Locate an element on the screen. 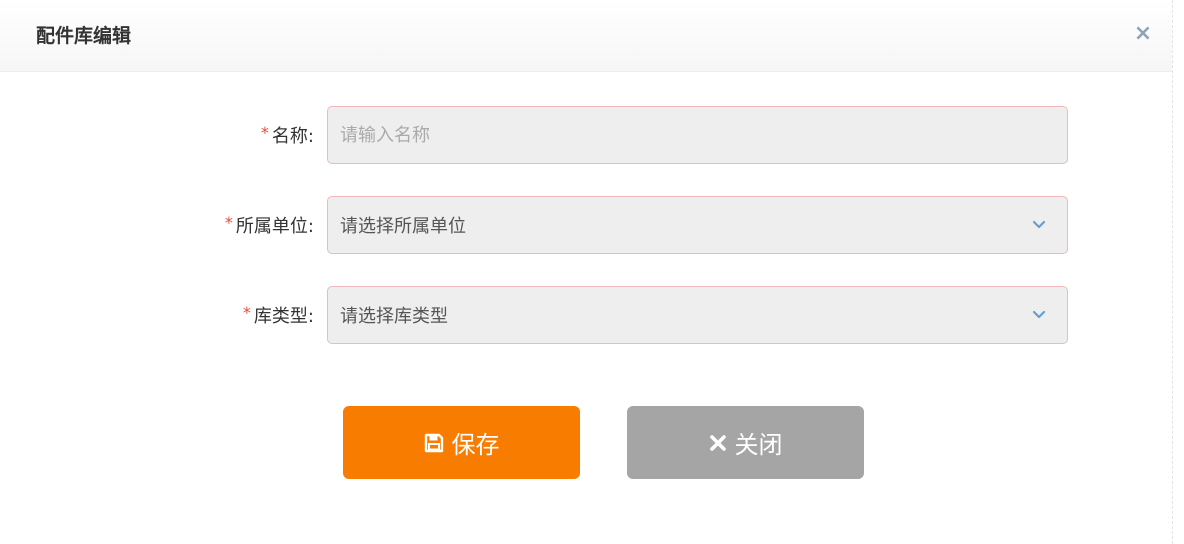 The image size is (1184, 544). close-button-label: 关闭 is located at coordinates (758, 445).